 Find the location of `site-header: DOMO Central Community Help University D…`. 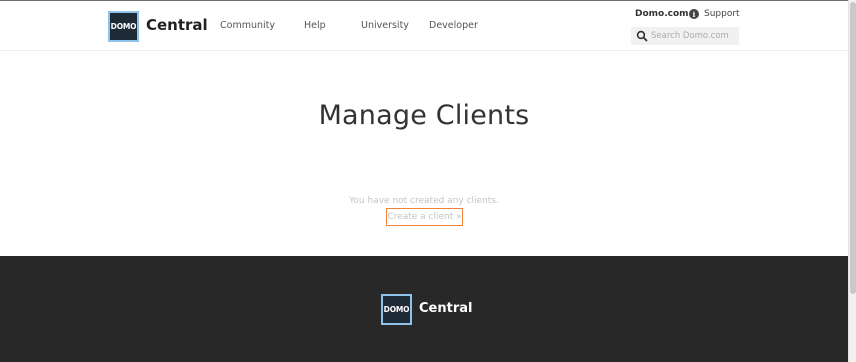

site-header: DOMO Central Community Help University D… is located at coordinates (424, 26).